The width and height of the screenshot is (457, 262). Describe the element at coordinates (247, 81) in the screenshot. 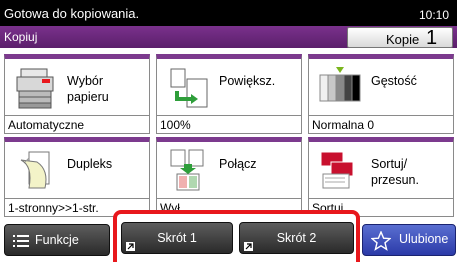

I see `tile-label: Powiększ.` at that location.